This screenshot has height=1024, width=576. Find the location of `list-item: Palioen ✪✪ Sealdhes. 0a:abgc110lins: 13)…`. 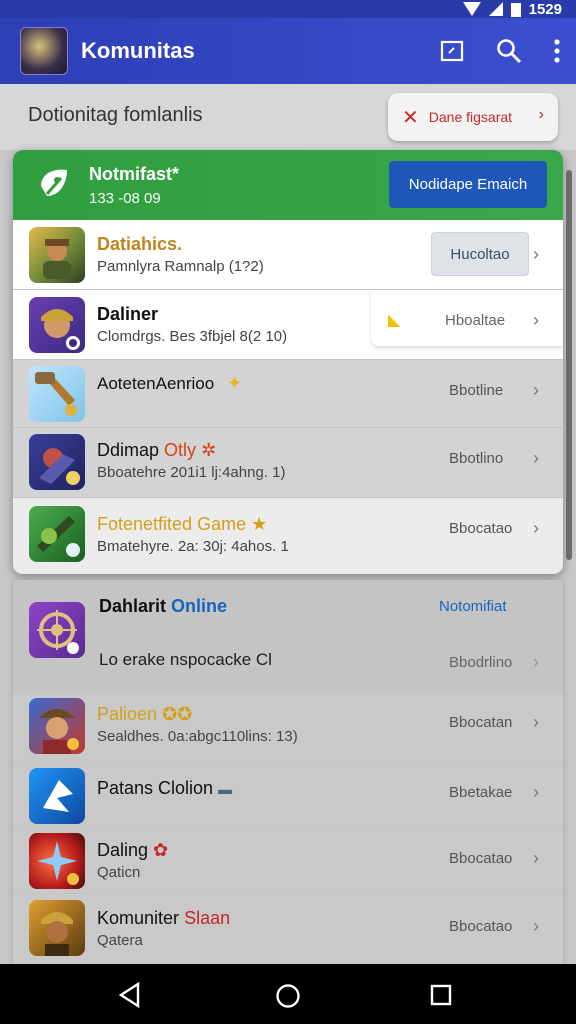

list-item: Palioen ✪✪ Sealdhes. 0a:abgc110lins: 13)… is located at coordinates (288, 728).